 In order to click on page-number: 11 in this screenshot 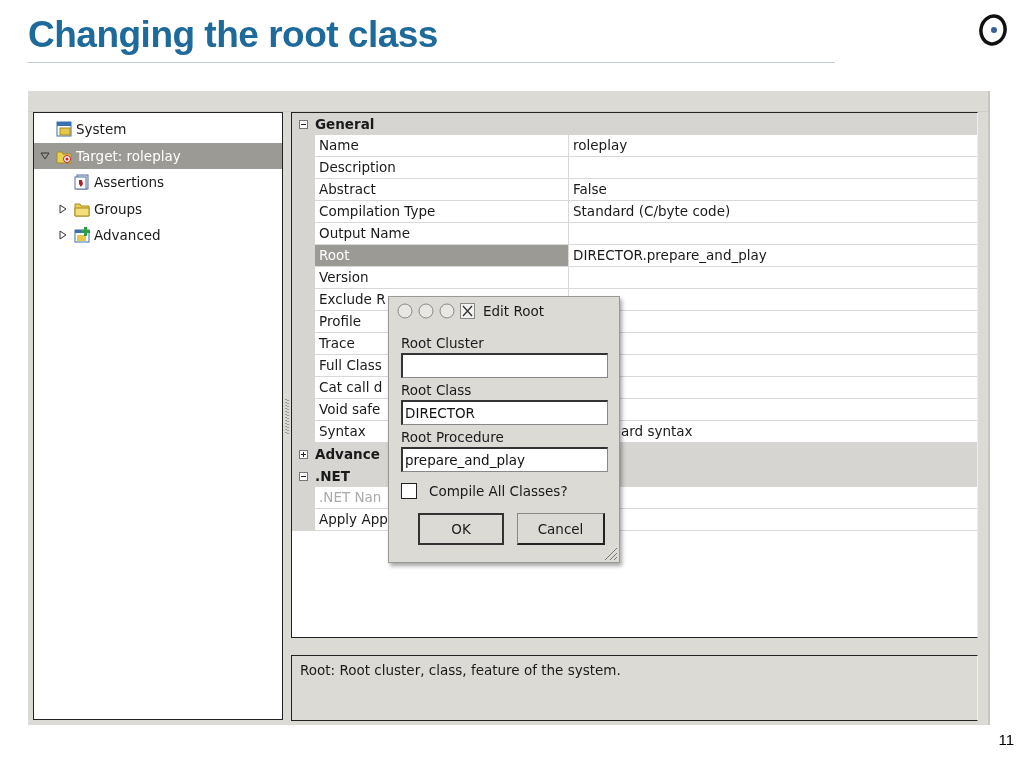, I will do `click(1006, 739)`.